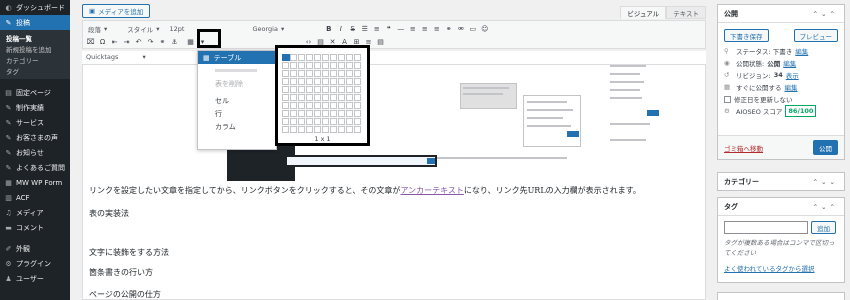 The height and width of the screenshot is (300, 850). What do you see at coordinates (815, 35) in the screenshot?
I see `preview-button: プレビュー` at bounding box center [815, 35].